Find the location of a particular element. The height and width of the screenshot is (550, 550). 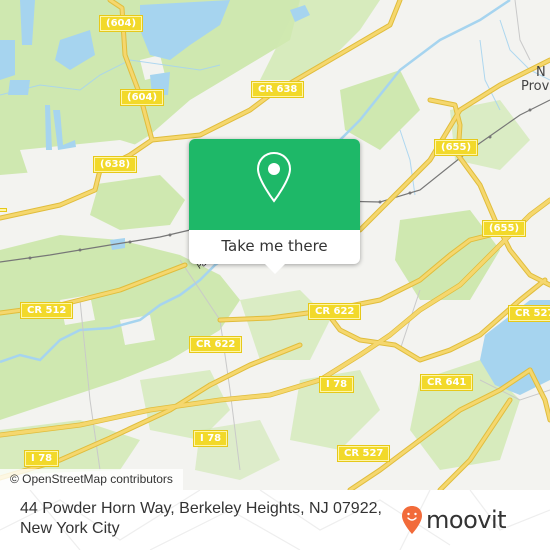

moovit-logo: moovit is located at coordinates (454, 520).